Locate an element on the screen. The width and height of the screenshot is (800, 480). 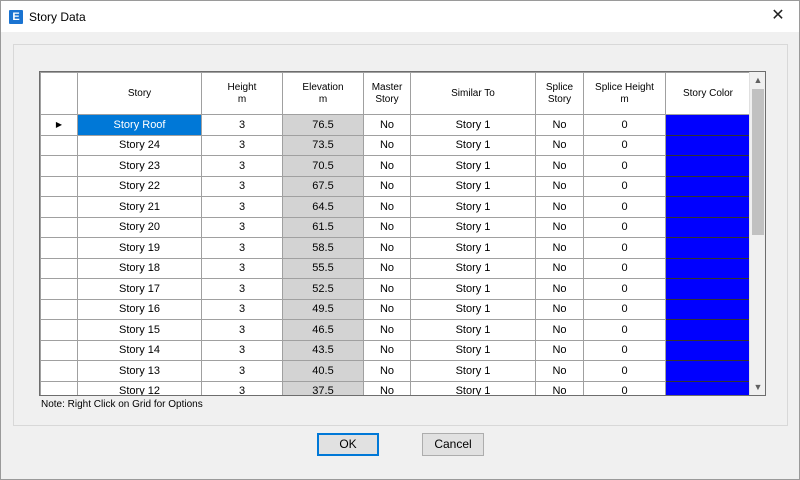
table-row: Story 13 3 40.5 No Story 1 No 0 is located at coordinates (395, 371).